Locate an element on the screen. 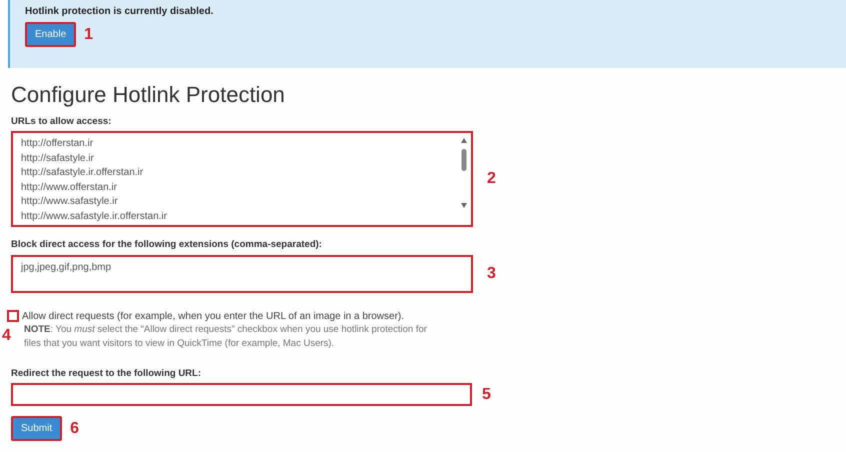 The image size is (846, 452). field-label: Block direct access for the following extensions (comma-separated): is located at coordinates (167, 244).